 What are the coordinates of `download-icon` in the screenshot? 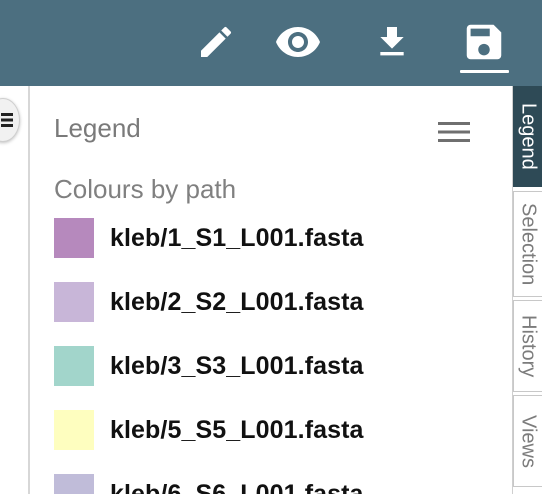 It's located at (392, 41).